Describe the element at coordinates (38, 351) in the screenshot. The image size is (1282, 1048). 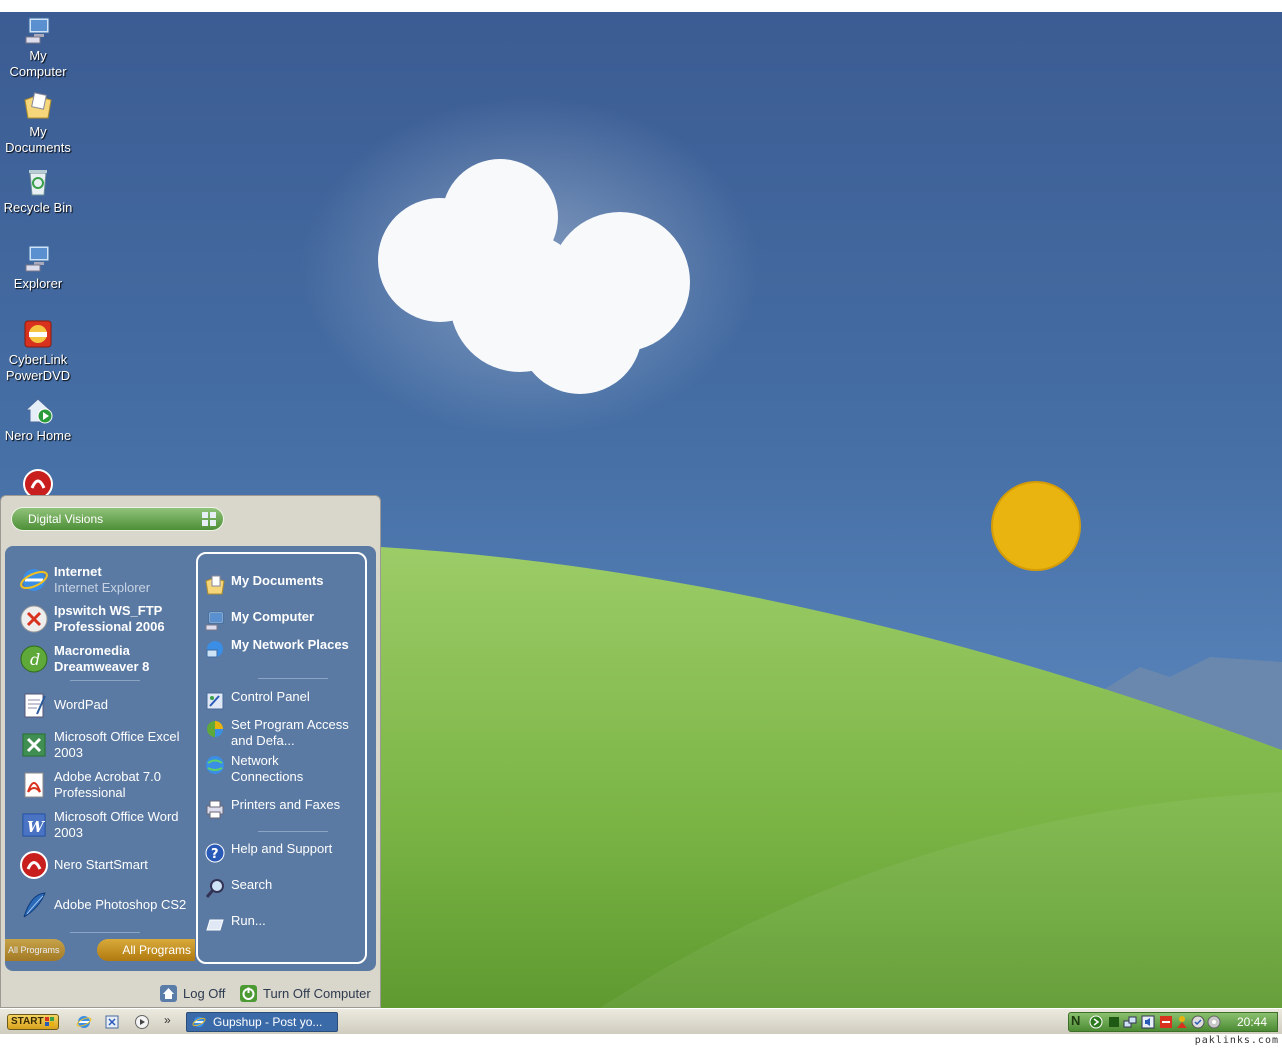
I see `desktop-icon-powerdvd: CyberLink PowerDVD` at that location.